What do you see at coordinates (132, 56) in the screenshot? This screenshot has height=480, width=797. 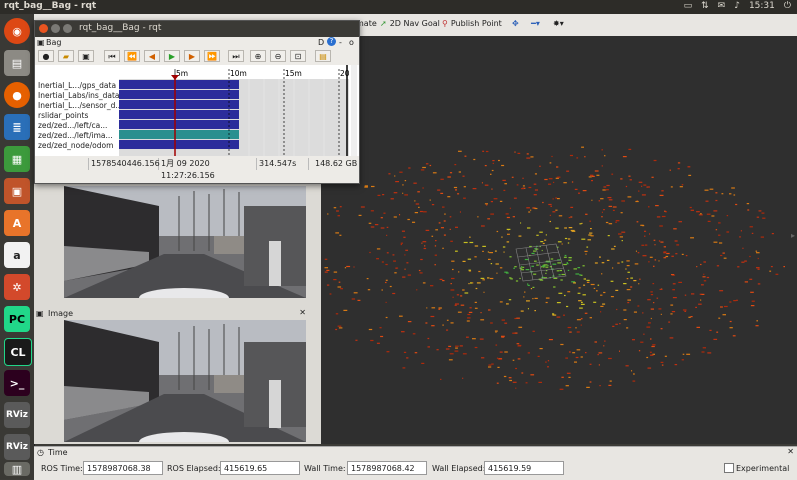 I see `rewind-icon: ⏪` at bounding box center [132, 56].